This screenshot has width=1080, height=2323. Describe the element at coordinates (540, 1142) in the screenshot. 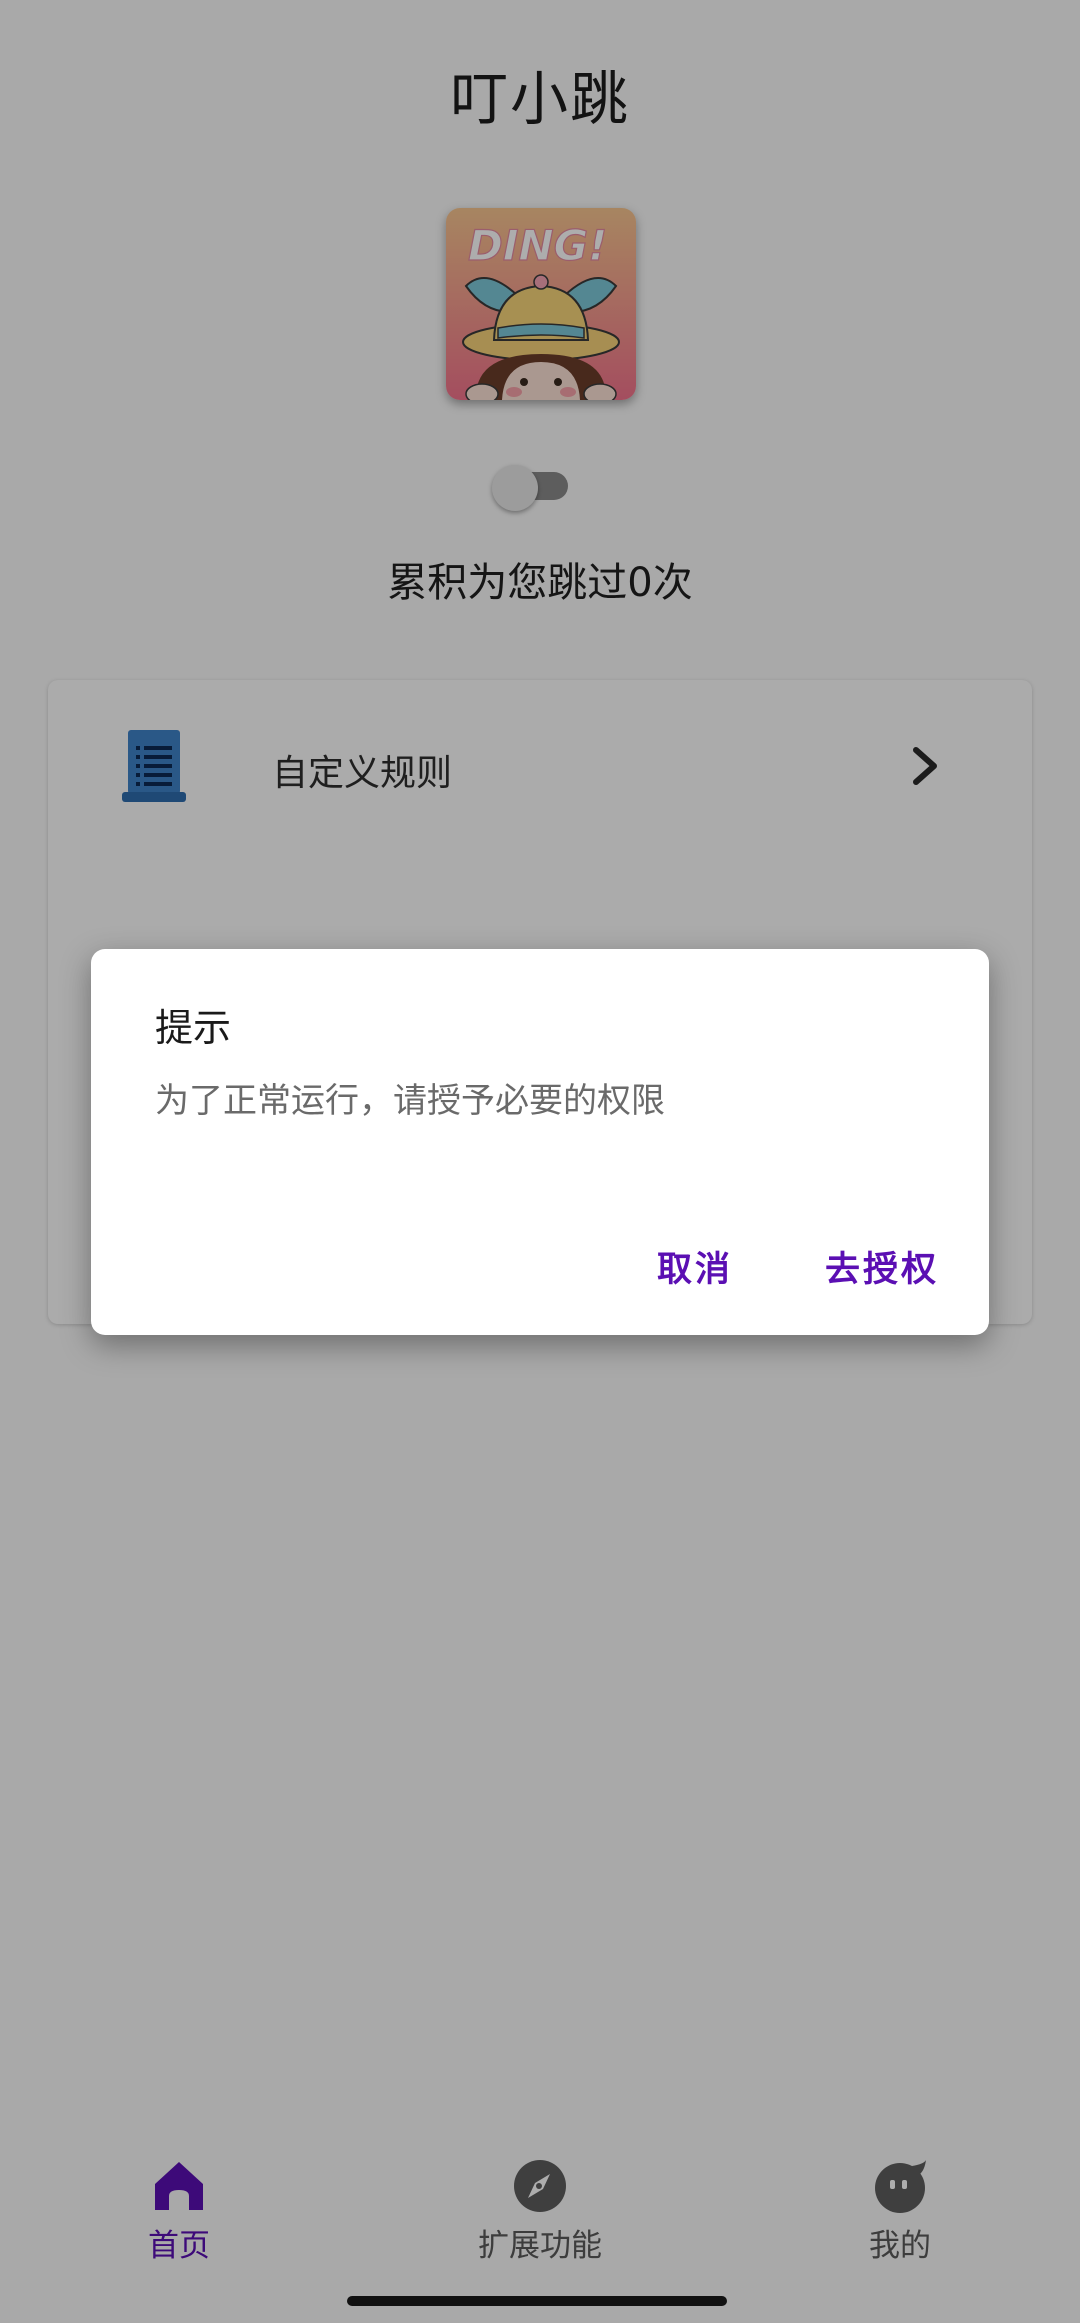

I see `permission-dialog: 提示 为了正常运行，请授予必要的权限 取消 去授权` at that location.